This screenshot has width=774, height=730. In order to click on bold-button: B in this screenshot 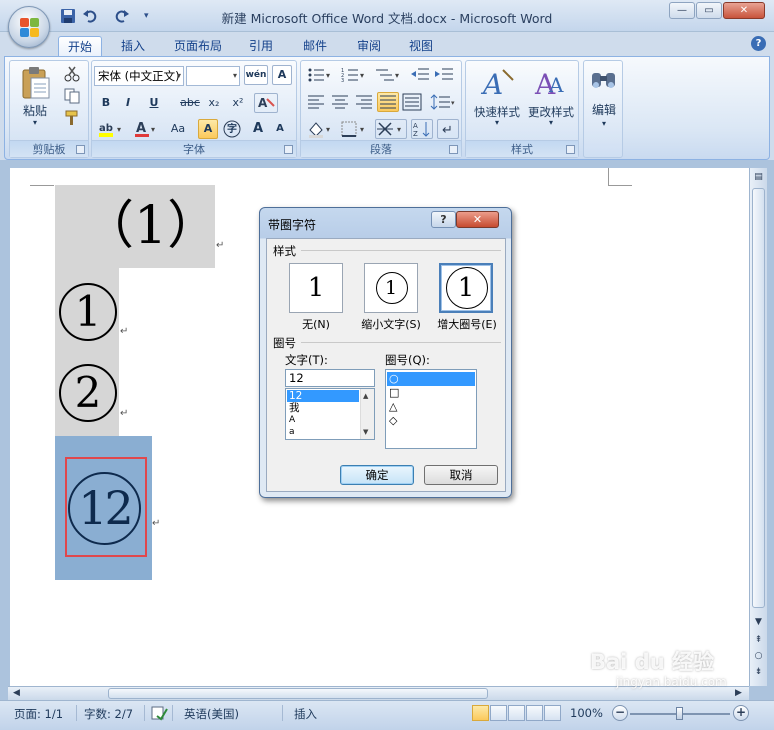, I will do `click(106, 103)`.